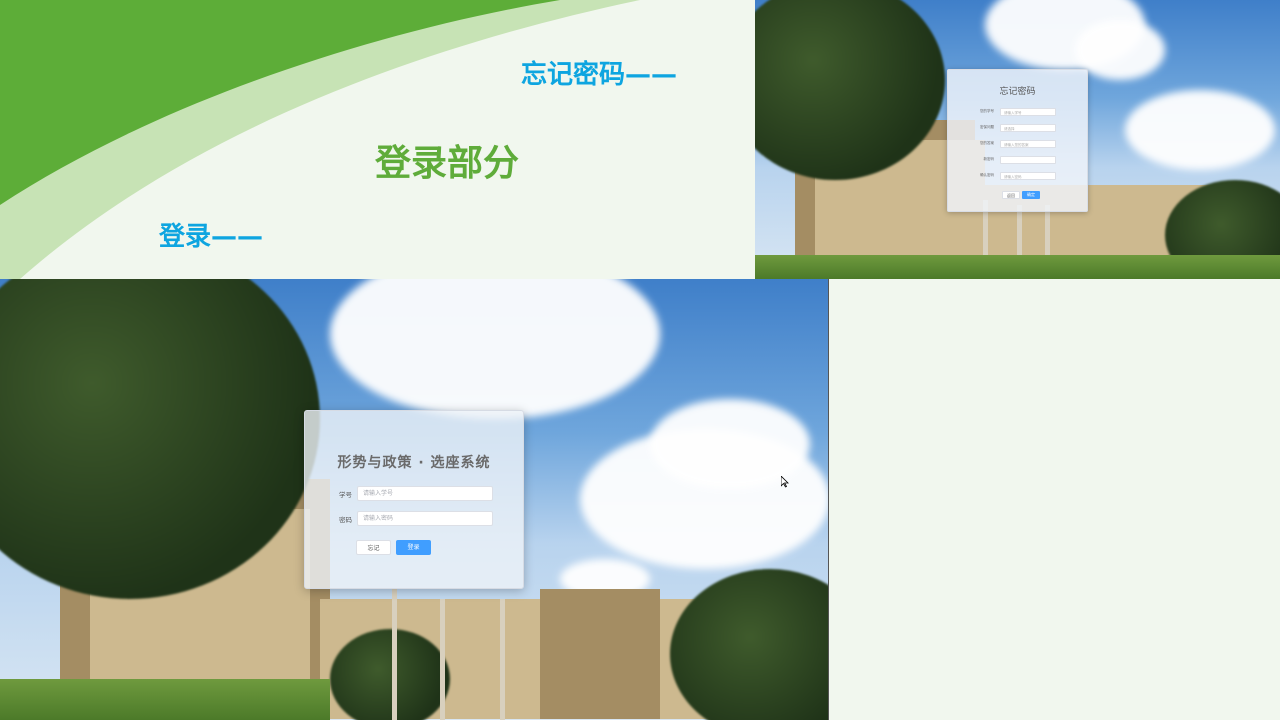  What do you see at coordinates (1028, 176) in the screenshot?
I see `confirm-password-field: 请输入密码` at bounding box center [1028, 176].